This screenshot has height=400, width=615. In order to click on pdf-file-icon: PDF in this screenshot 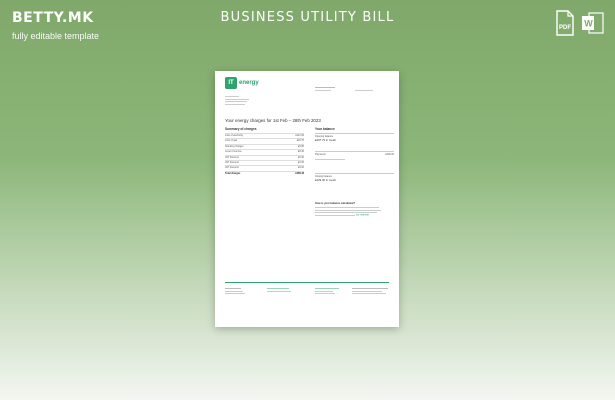, I will do `click(565, 23)`.